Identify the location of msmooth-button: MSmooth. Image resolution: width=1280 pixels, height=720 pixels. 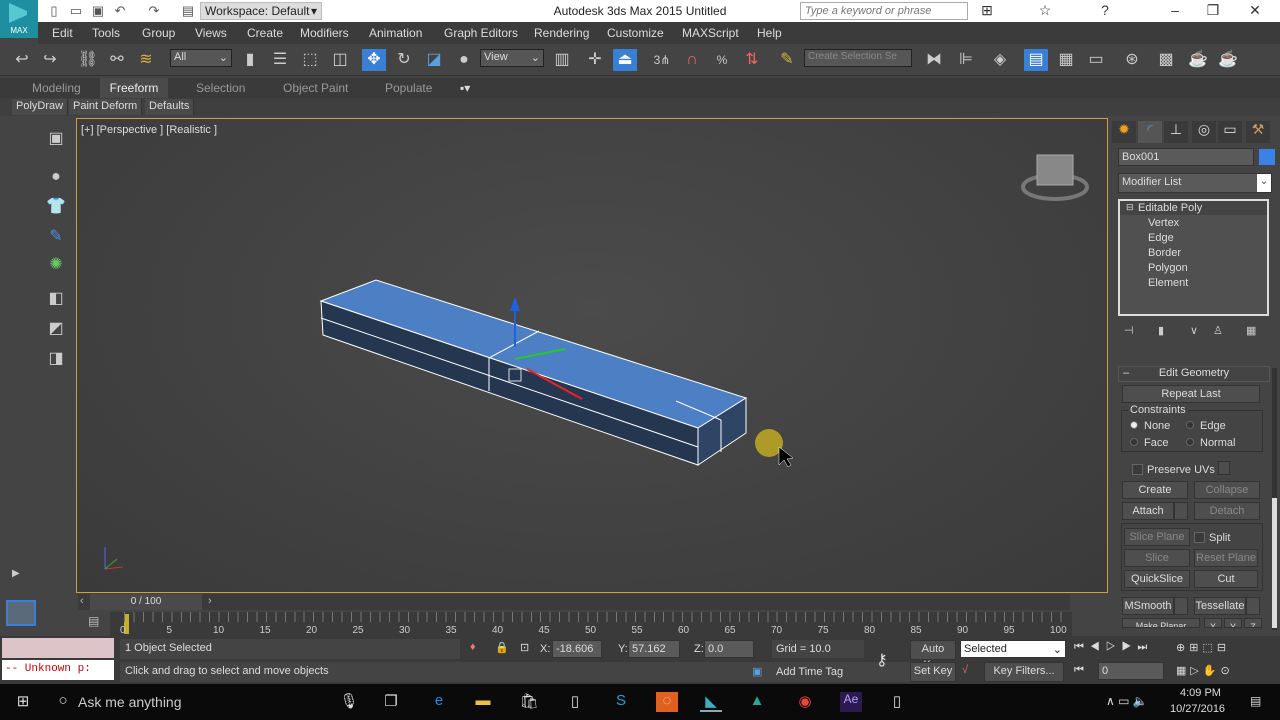
(1148, 606).